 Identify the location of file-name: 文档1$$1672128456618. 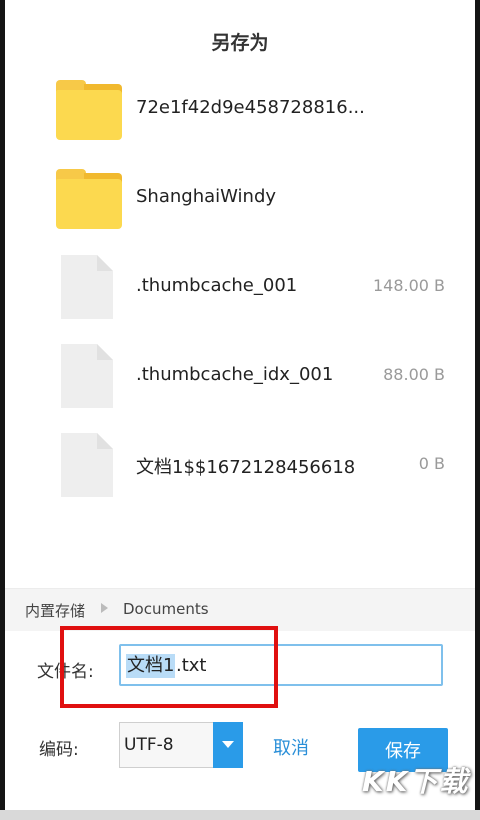
(246, 467).